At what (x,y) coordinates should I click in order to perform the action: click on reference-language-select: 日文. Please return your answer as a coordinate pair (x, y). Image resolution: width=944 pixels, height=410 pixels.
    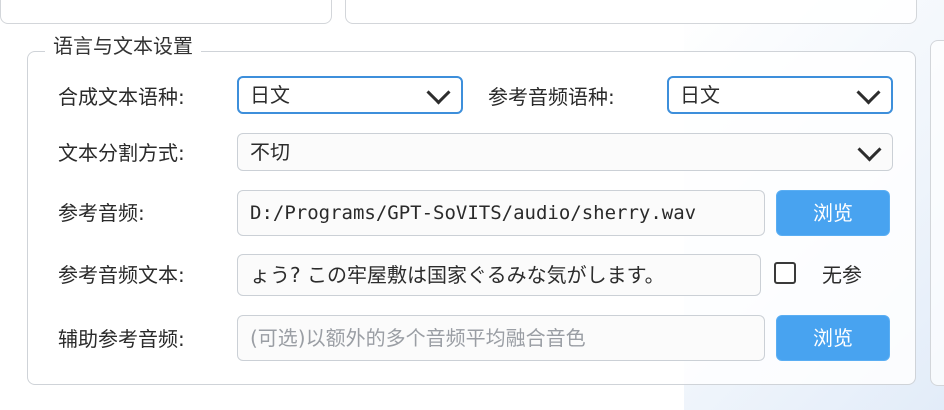
    Looking at the image, I should click on (780, 95).